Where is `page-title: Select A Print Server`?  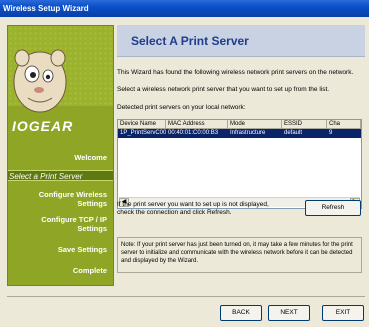
page-title: Select A Print Server is located at coordinates (190, 41).